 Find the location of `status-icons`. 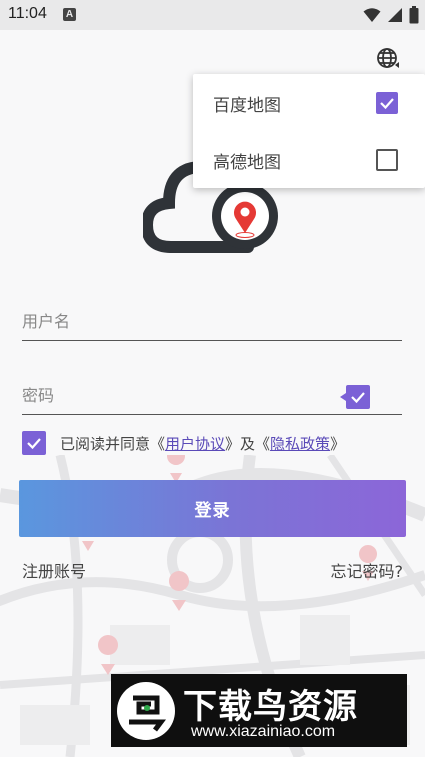

status-icons is located at coordinates (391, 15).